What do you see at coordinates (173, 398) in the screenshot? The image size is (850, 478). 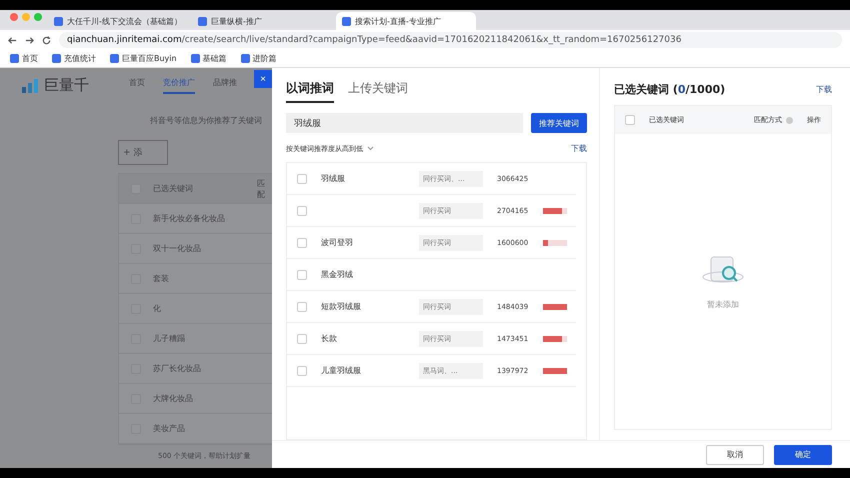 I see `keyword-cell: 大牌化妆品` at bounding box center [173, 398].